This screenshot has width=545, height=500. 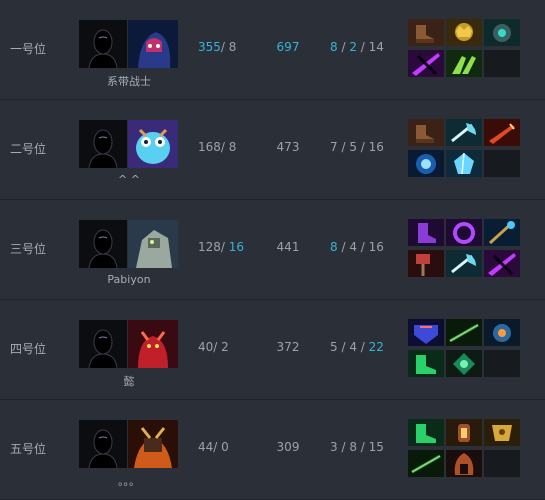 What do you see at coordinates (376, 447) in the screenshot?
I see `assists: 15` at bounding box center [376, 447].